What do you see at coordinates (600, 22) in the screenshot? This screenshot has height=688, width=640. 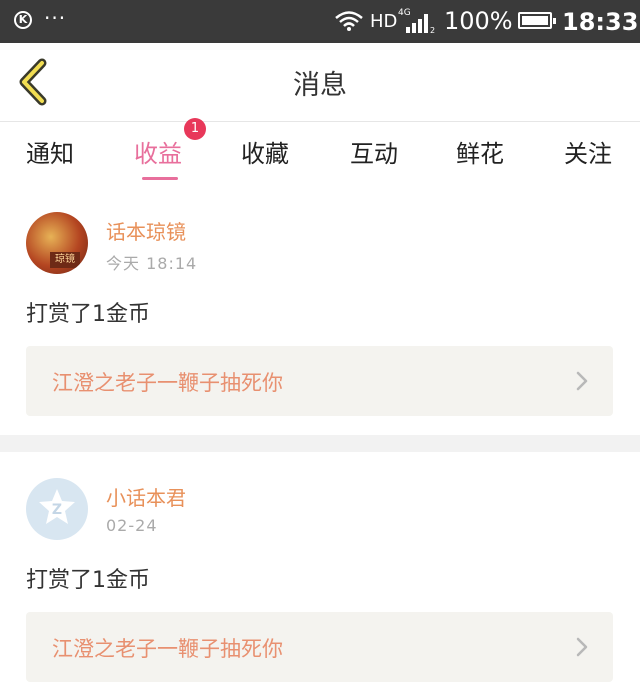 I see `clock: 18:33` at bounding box center [600, 22].